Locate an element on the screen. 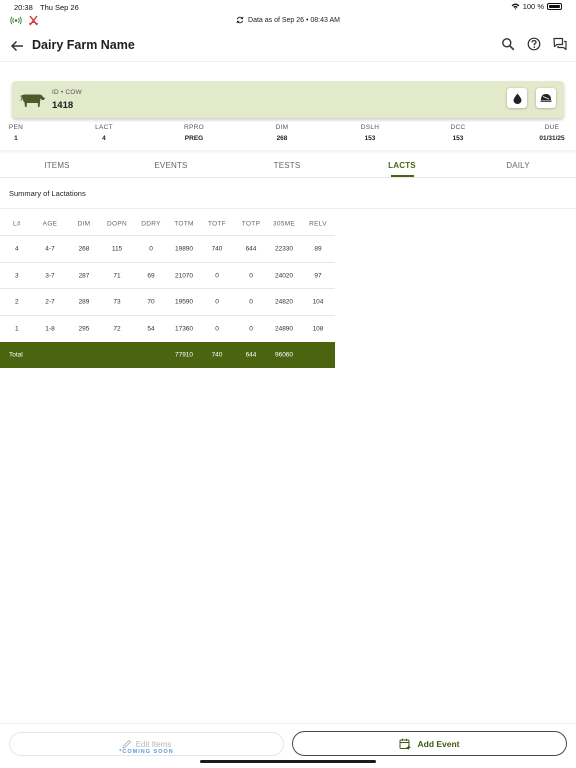  cell-age: 4-7 is located at coordinates (50, 249).